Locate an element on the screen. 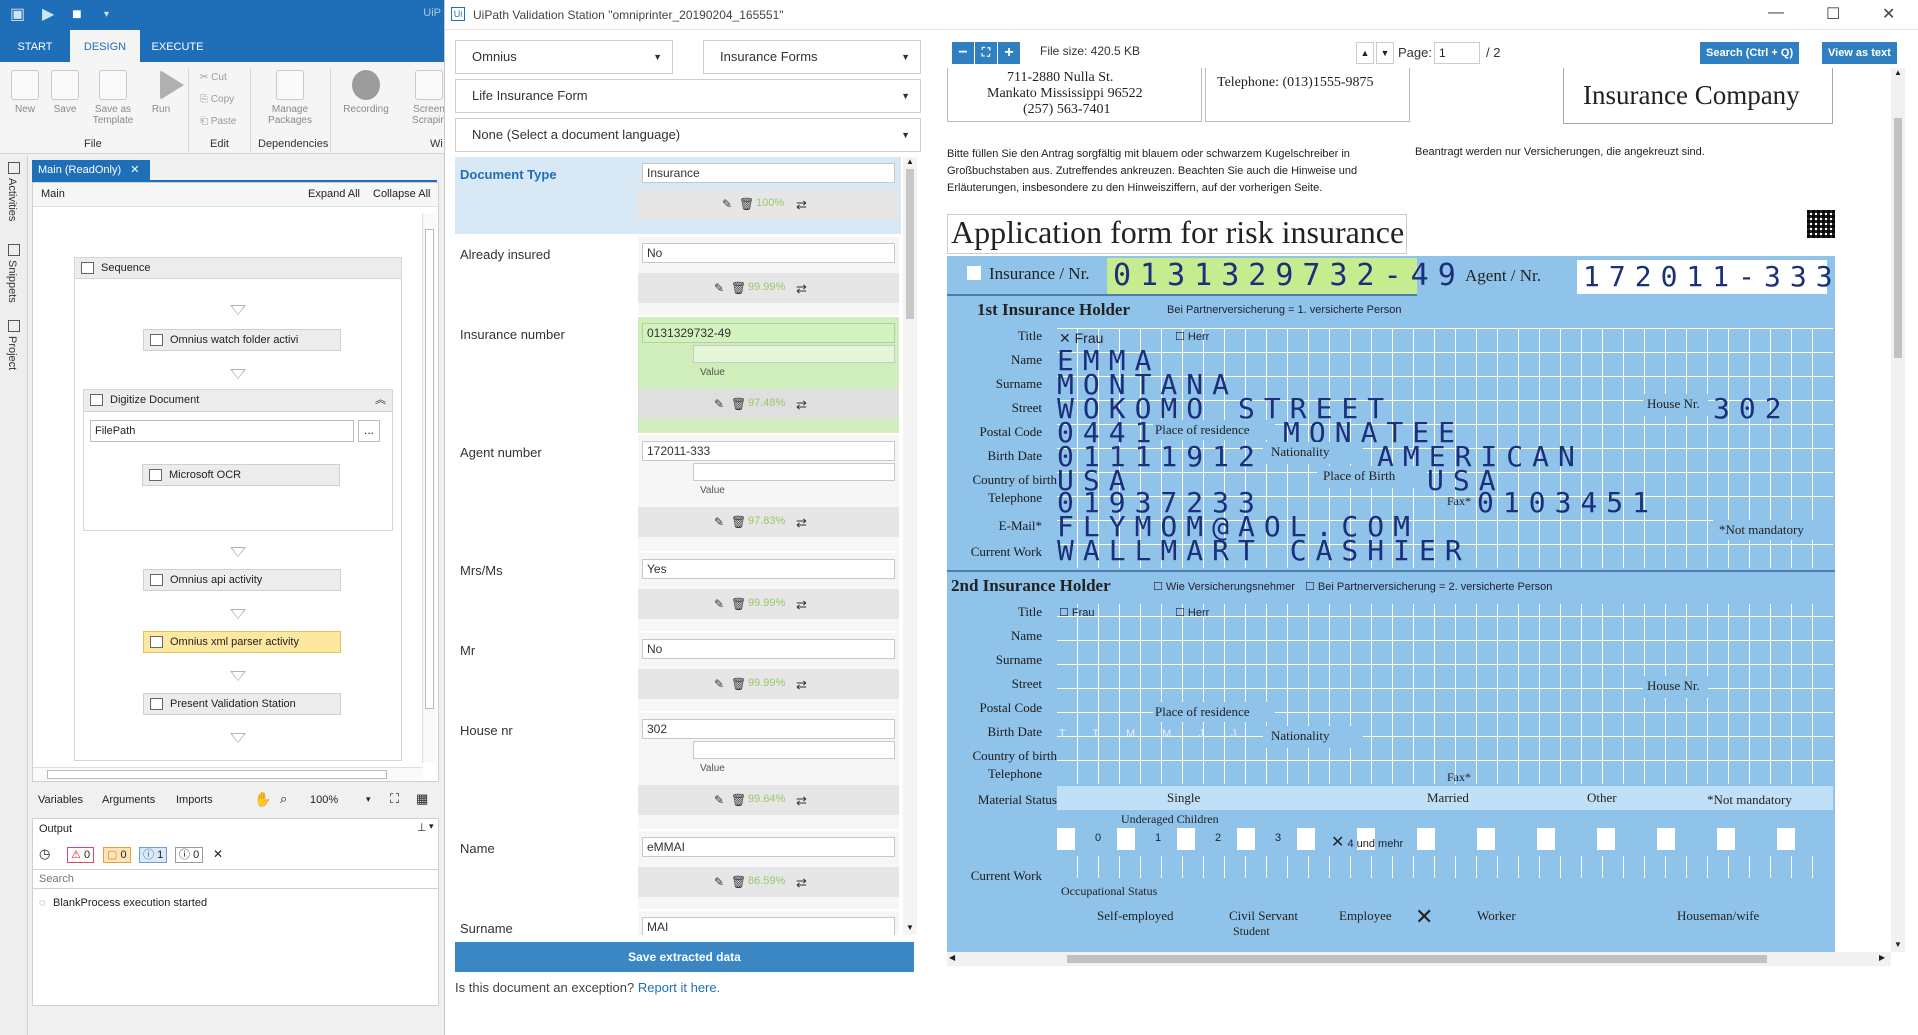 Image resolution: width=1918 pixels, height=1035 pixels. minimize-icon: — is located at coordinates (1776, 13).